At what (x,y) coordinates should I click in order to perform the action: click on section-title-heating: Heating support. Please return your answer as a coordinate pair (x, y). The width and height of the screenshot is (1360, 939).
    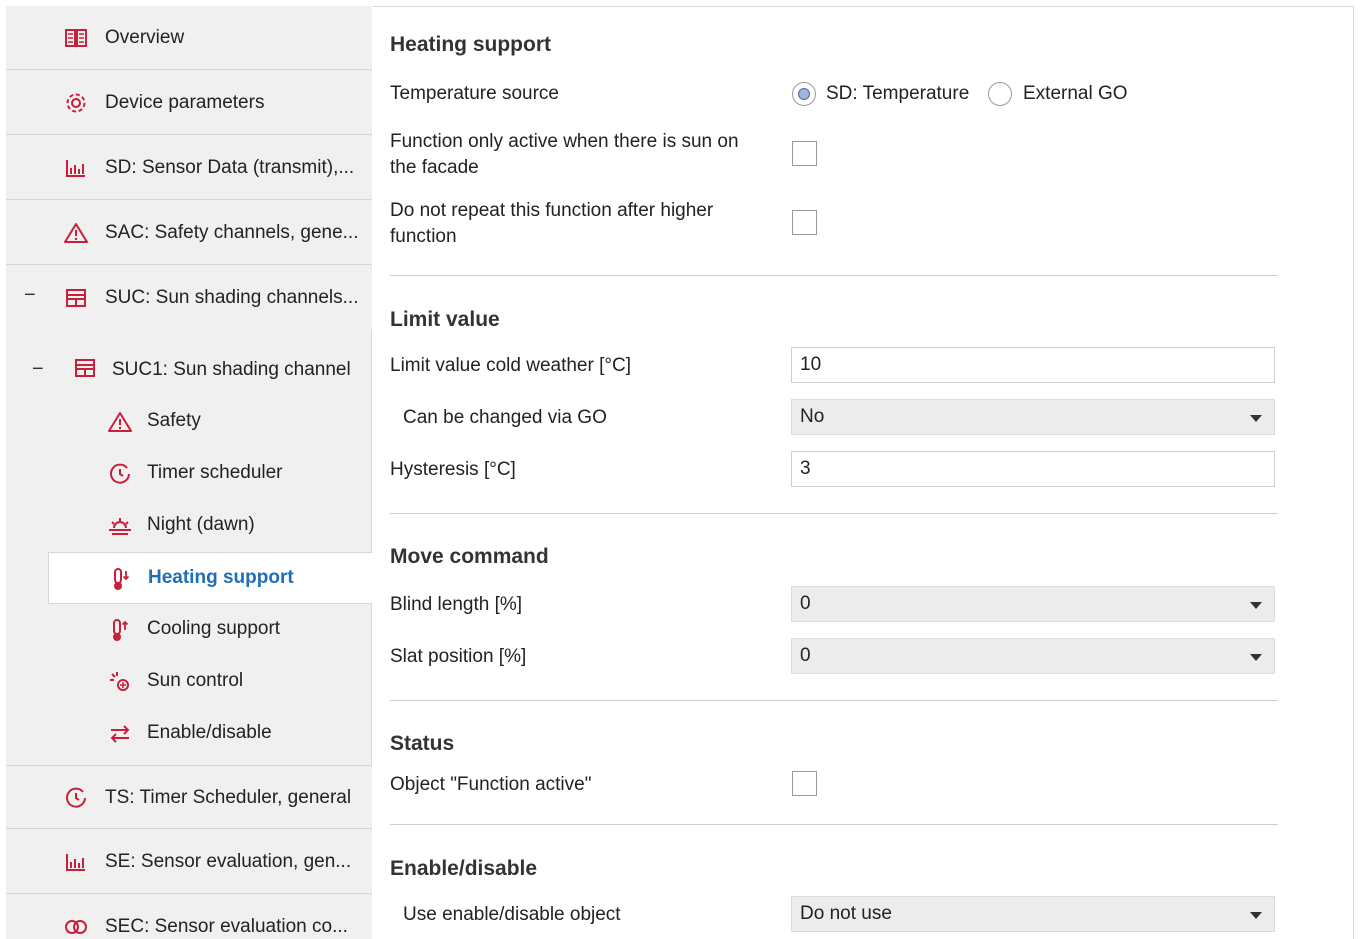
    Looking at the image, I should click on (470, 44).